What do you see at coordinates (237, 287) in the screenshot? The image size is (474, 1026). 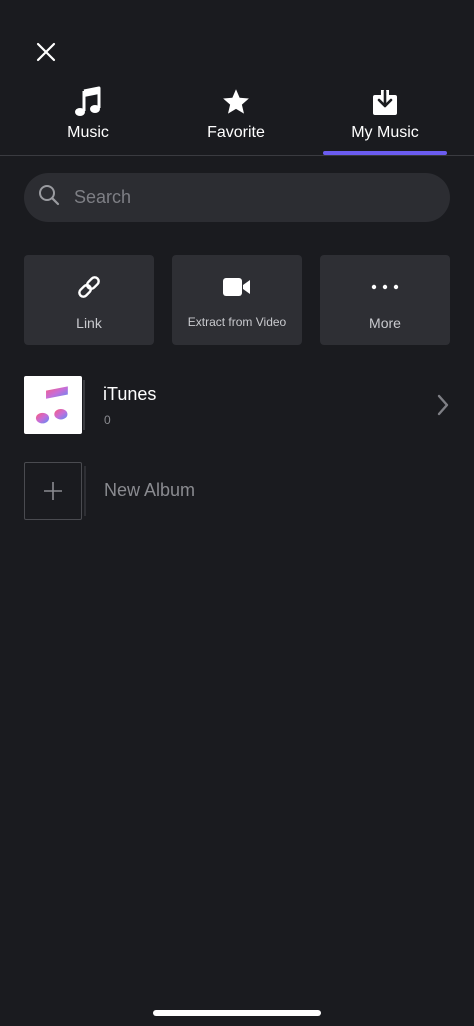 I see `video-camera-icon` at bounding box center [237, 287].